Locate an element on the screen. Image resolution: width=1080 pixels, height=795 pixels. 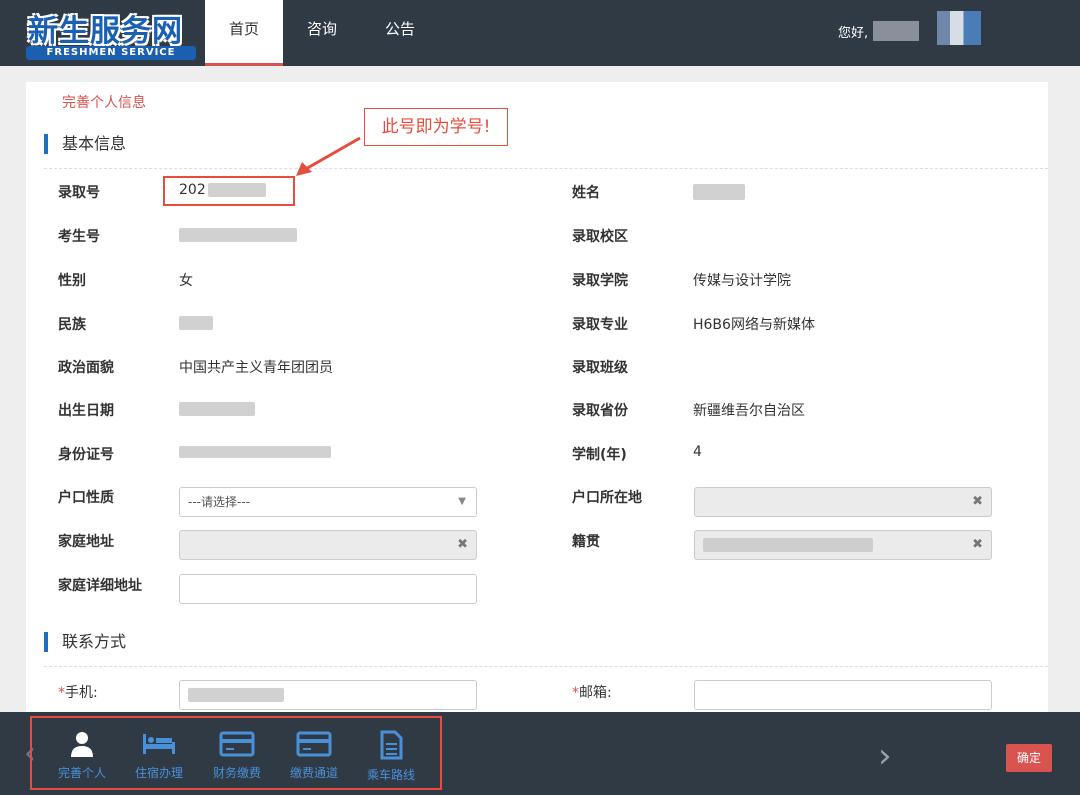
site-logo: 新生服务网 FRESHMEN SERVICE is located at coordinates (112, 34).